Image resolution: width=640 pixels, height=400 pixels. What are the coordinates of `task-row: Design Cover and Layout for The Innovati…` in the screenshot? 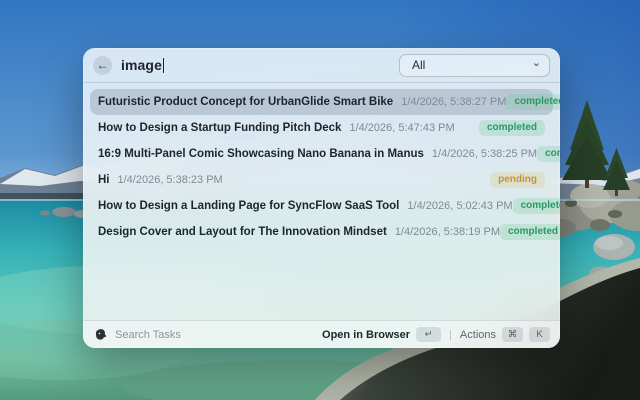 It's located at (325, 232).